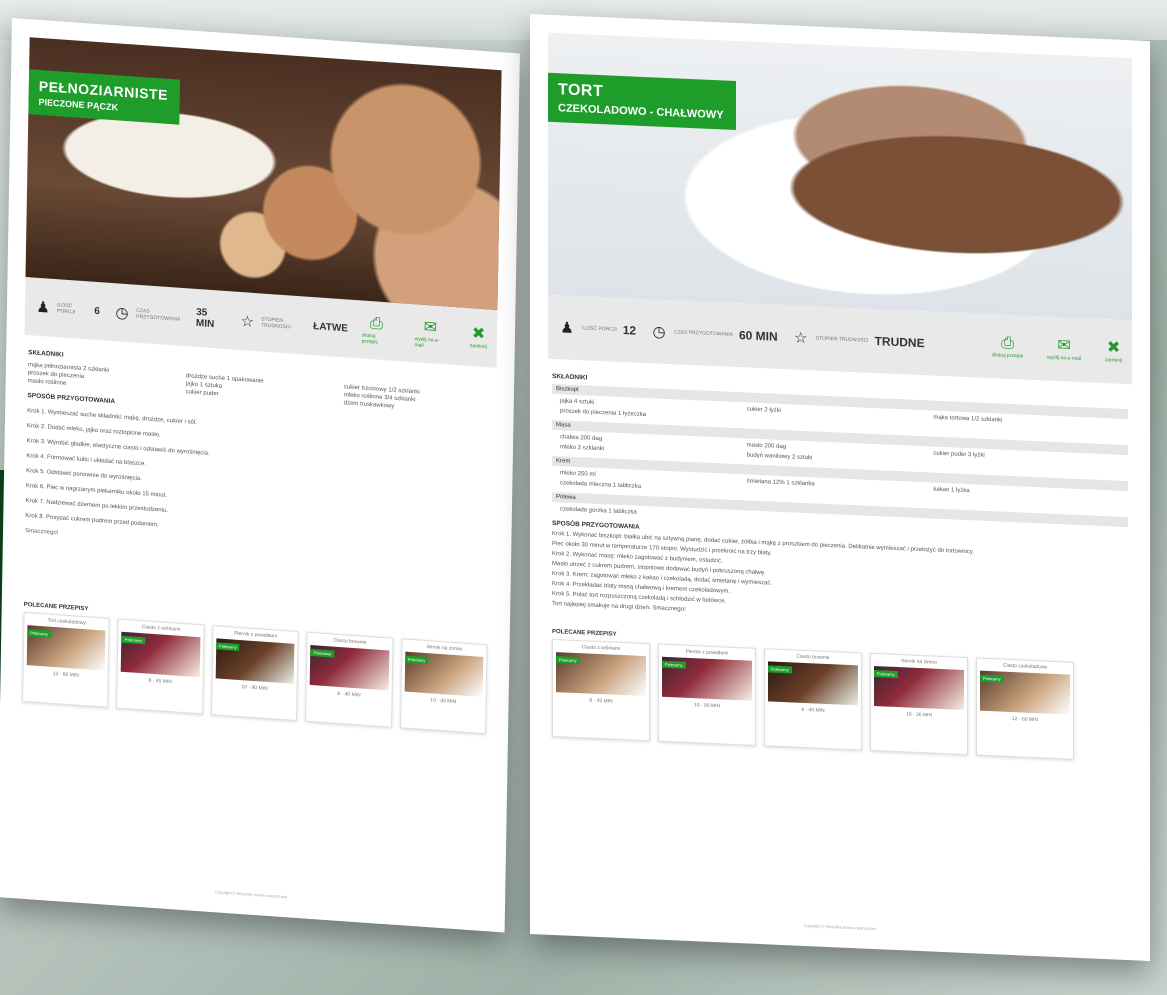 The image size is (1167, 995). What do you see at coordinates (205, 318) in the screenshot?
I see `time-value: 35 MIN` at bounding box center [205, 318].